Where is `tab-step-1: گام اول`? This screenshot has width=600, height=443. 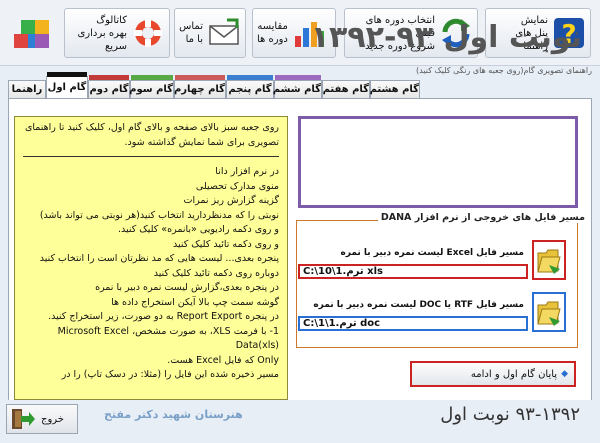 tab-step-1: گام اول is located at coordinates (67, 85).